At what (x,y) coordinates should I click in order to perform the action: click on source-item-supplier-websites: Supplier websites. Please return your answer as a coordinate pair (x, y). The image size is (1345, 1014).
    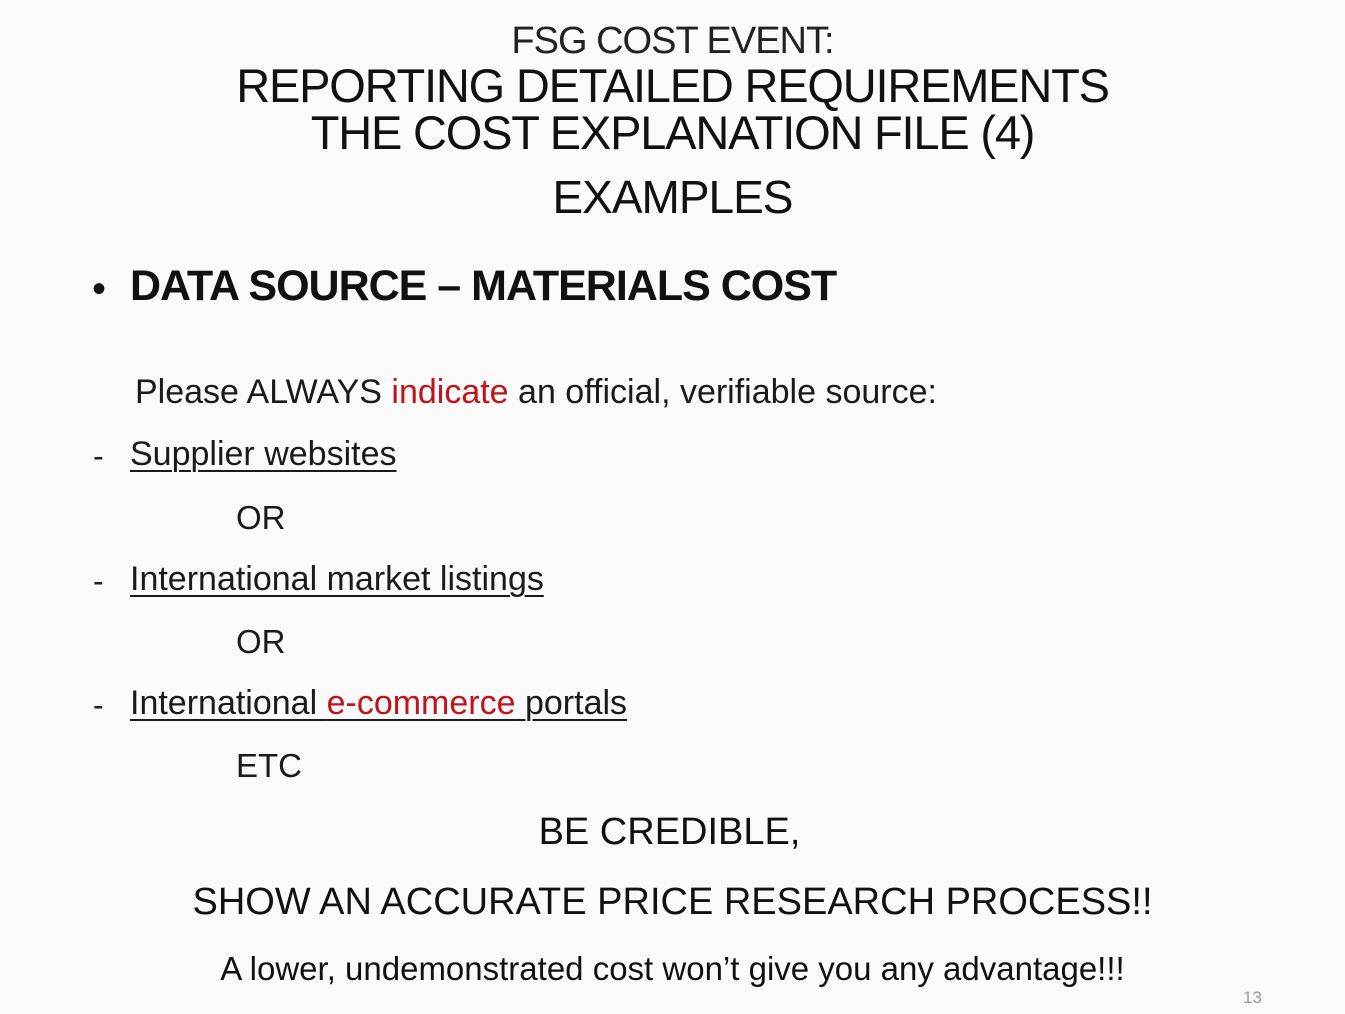
    Looking at the image, I should click on (263, 454).